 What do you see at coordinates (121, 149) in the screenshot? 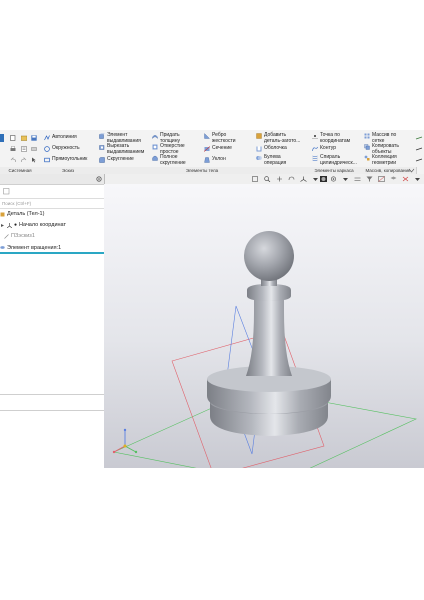
I see `cut-extrude-button: Вырезать выдавливанием` at bounding box center [121, 149].